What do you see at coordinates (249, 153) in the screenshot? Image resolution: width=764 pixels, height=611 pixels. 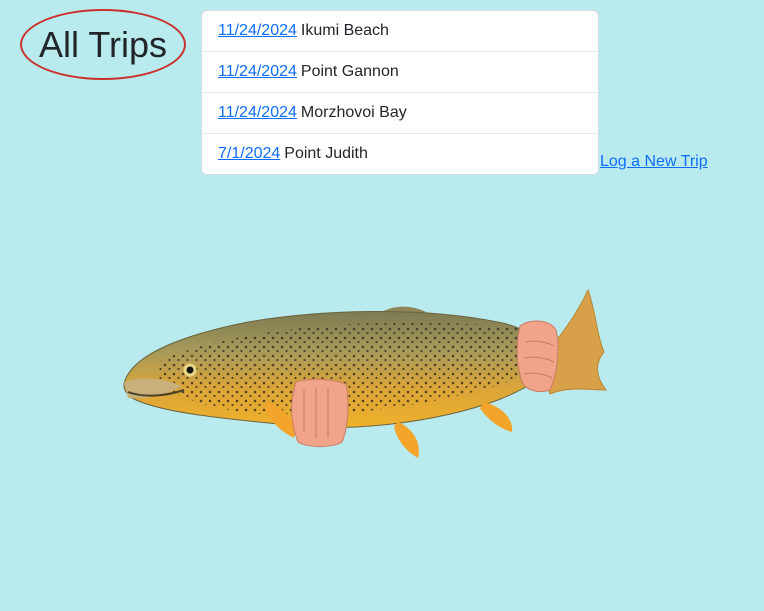 I see `trip-date-link: 7/1/2024` at bounding box center [249, 153].